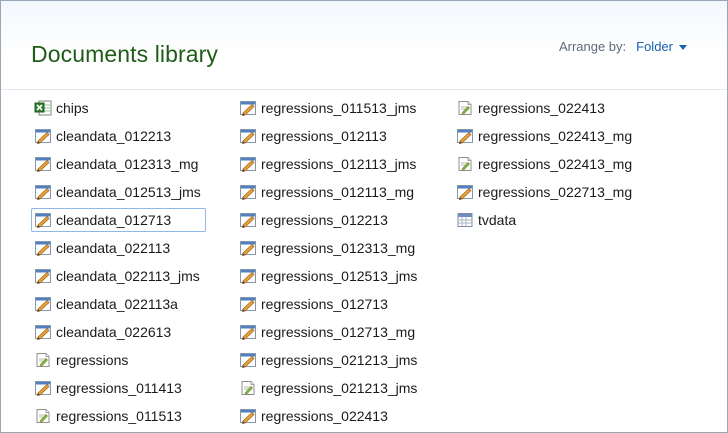 Image resolution: width=728 pixels, height=433 pixels. What do you see at coordinates (324, 220) in the screenshot?
I see `file-name: regressions_012213` at bounding box center [324, 220].